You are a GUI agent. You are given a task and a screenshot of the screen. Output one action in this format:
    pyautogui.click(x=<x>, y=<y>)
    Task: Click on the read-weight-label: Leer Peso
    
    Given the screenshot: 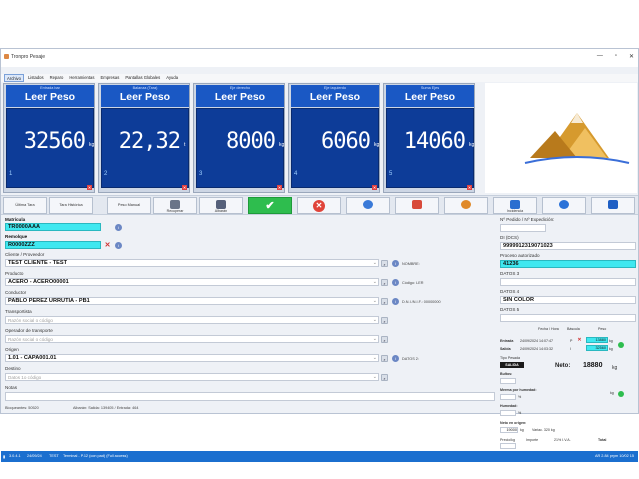 What is the action you would take?
    pyautogui.click(x=335, y=97)
    